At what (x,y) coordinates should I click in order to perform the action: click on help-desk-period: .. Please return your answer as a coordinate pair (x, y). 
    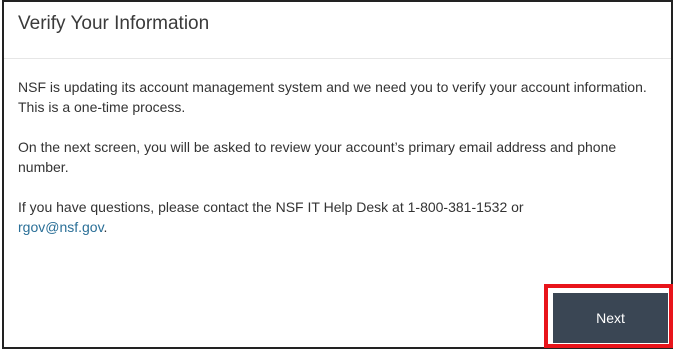
    Looking at the image, I should click on (105, 227).